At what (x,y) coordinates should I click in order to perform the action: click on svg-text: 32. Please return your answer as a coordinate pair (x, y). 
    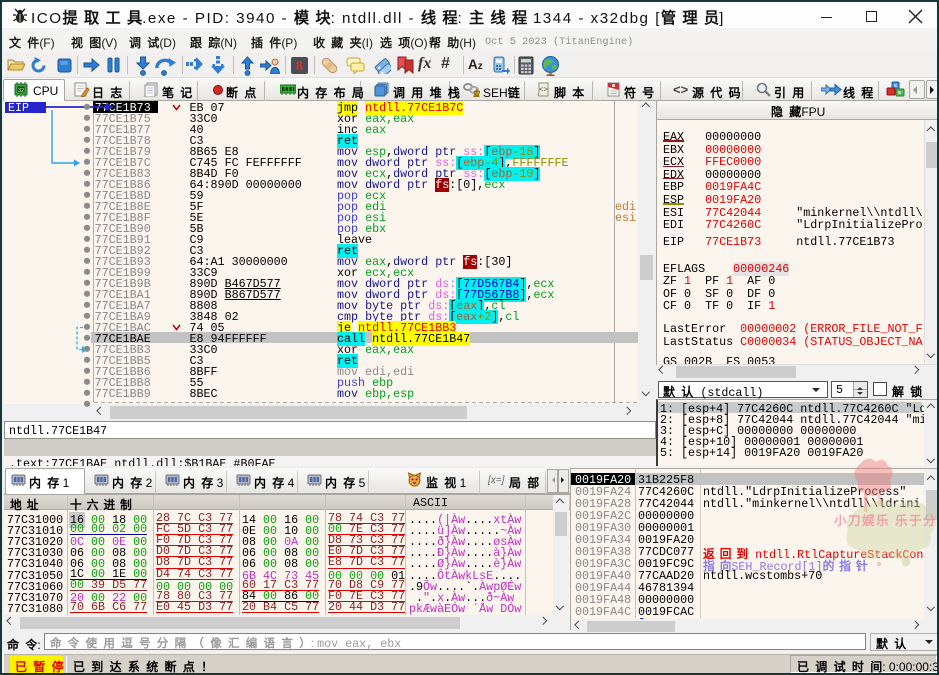
    Looking at the image, I should click on (21, 91).